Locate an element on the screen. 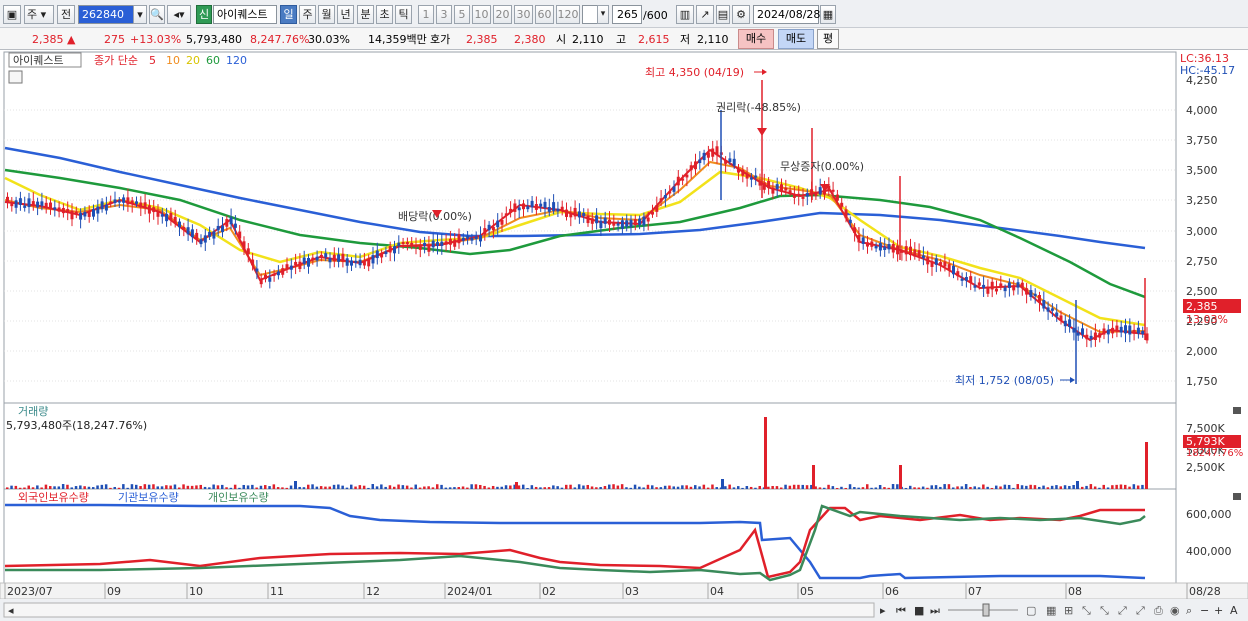  table-toggle-icon is located at coordinates (15, 77).